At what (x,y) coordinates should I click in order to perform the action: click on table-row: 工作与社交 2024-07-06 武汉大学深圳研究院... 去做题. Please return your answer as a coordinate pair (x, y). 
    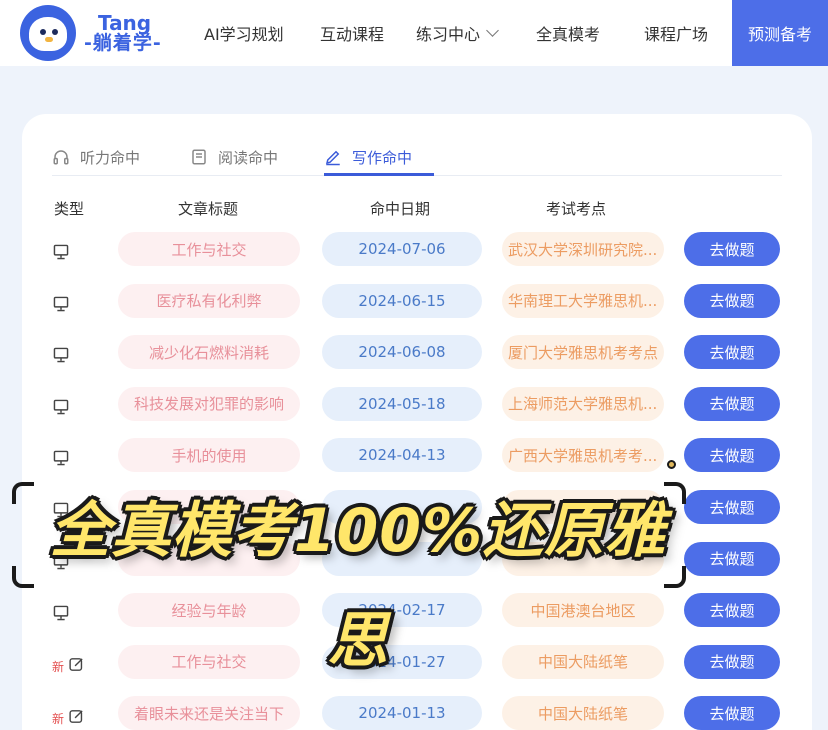
    Looking at the image, I should click on (417, 254).